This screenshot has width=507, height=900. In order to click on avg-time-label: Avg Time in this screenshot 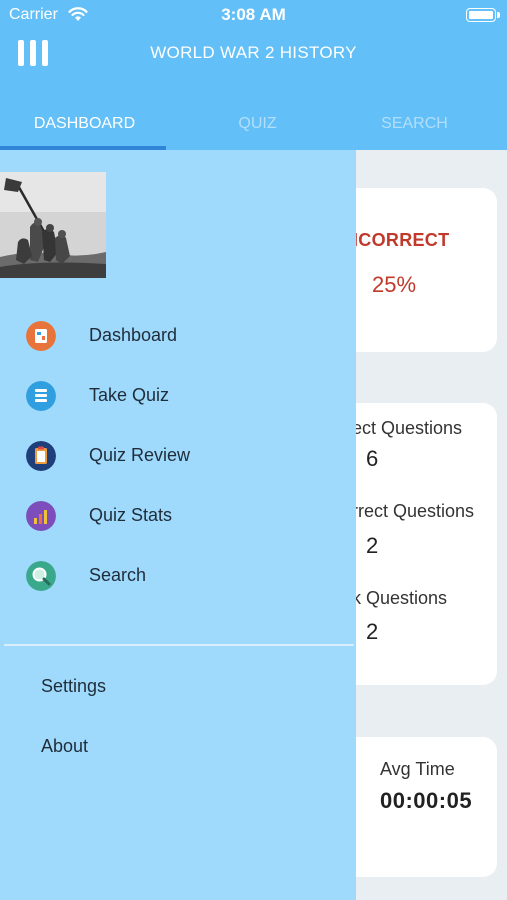, I will do `click(417, 769)`.